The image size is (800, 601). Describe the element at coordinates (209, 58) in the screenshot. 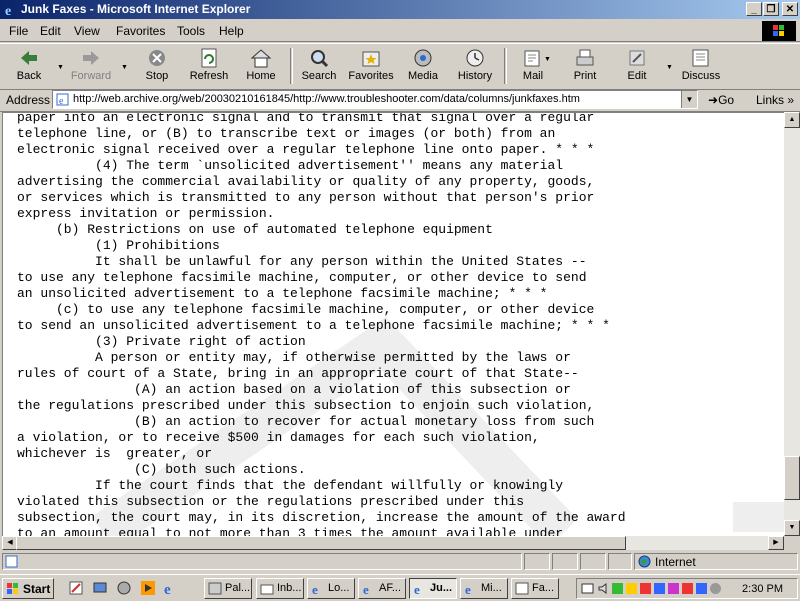

I see `refresh-icon` at that location.